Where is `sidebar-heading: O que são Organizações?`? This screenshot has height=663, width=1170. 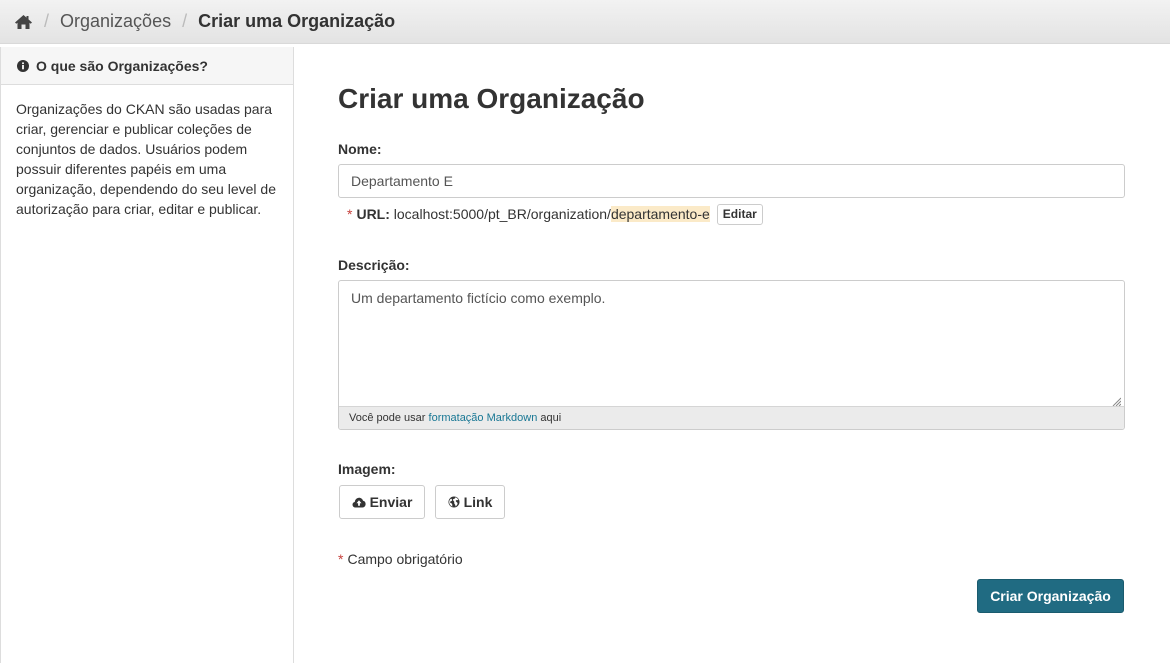 sidebar-heading: O que são Organizações? is located at coordinates (147, 66).